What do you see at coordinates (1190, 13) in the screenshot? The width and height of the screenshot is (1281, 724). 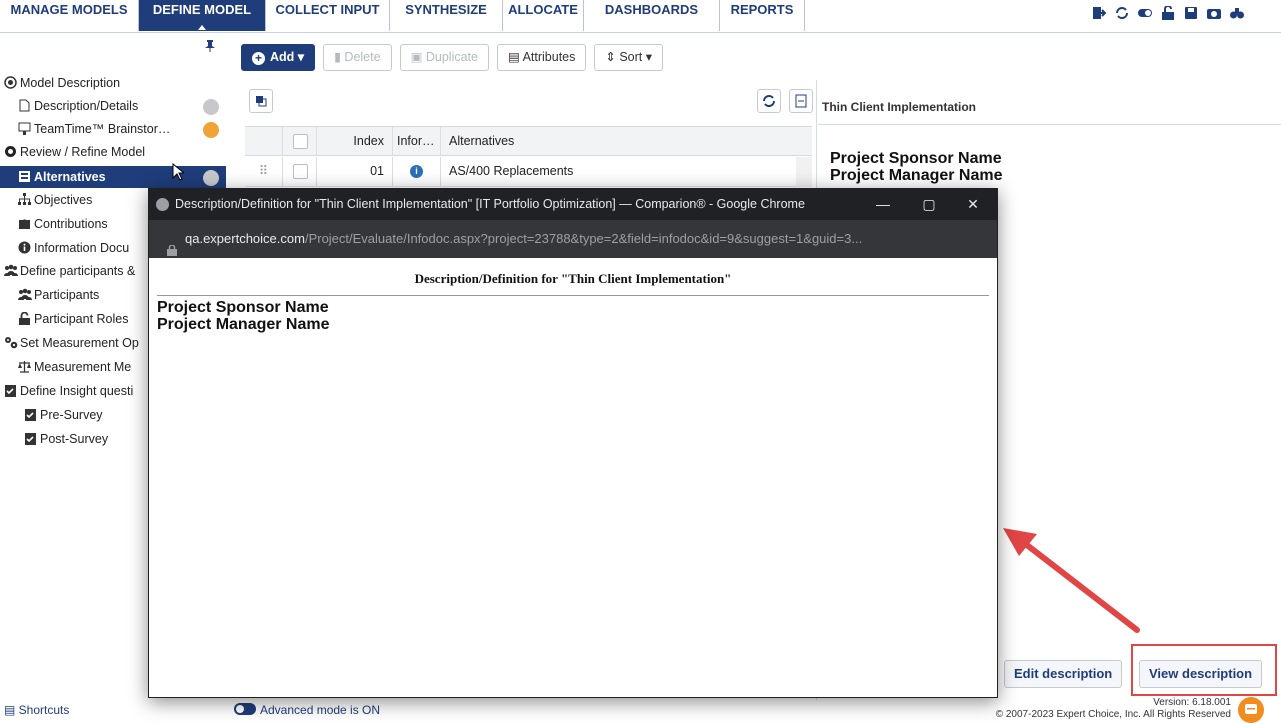 I see `save-icon` at bounding box center [1190, 13].